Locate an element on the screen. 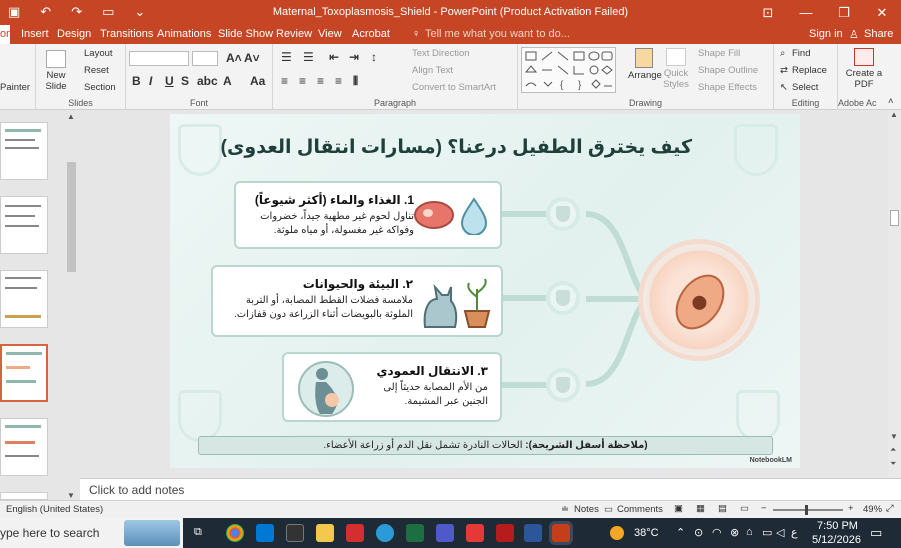 The image size is (901, 548). underline-icon: U is located at coordinates (169, 81).